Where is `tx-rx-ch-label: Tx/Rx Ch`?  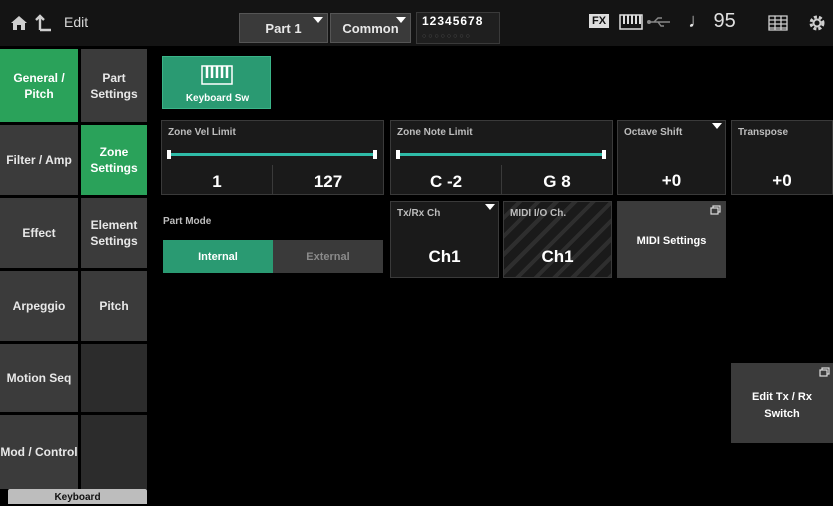 tx-rx-ch-label: Tx/Rx Ch is located at coordinates (419, 213).